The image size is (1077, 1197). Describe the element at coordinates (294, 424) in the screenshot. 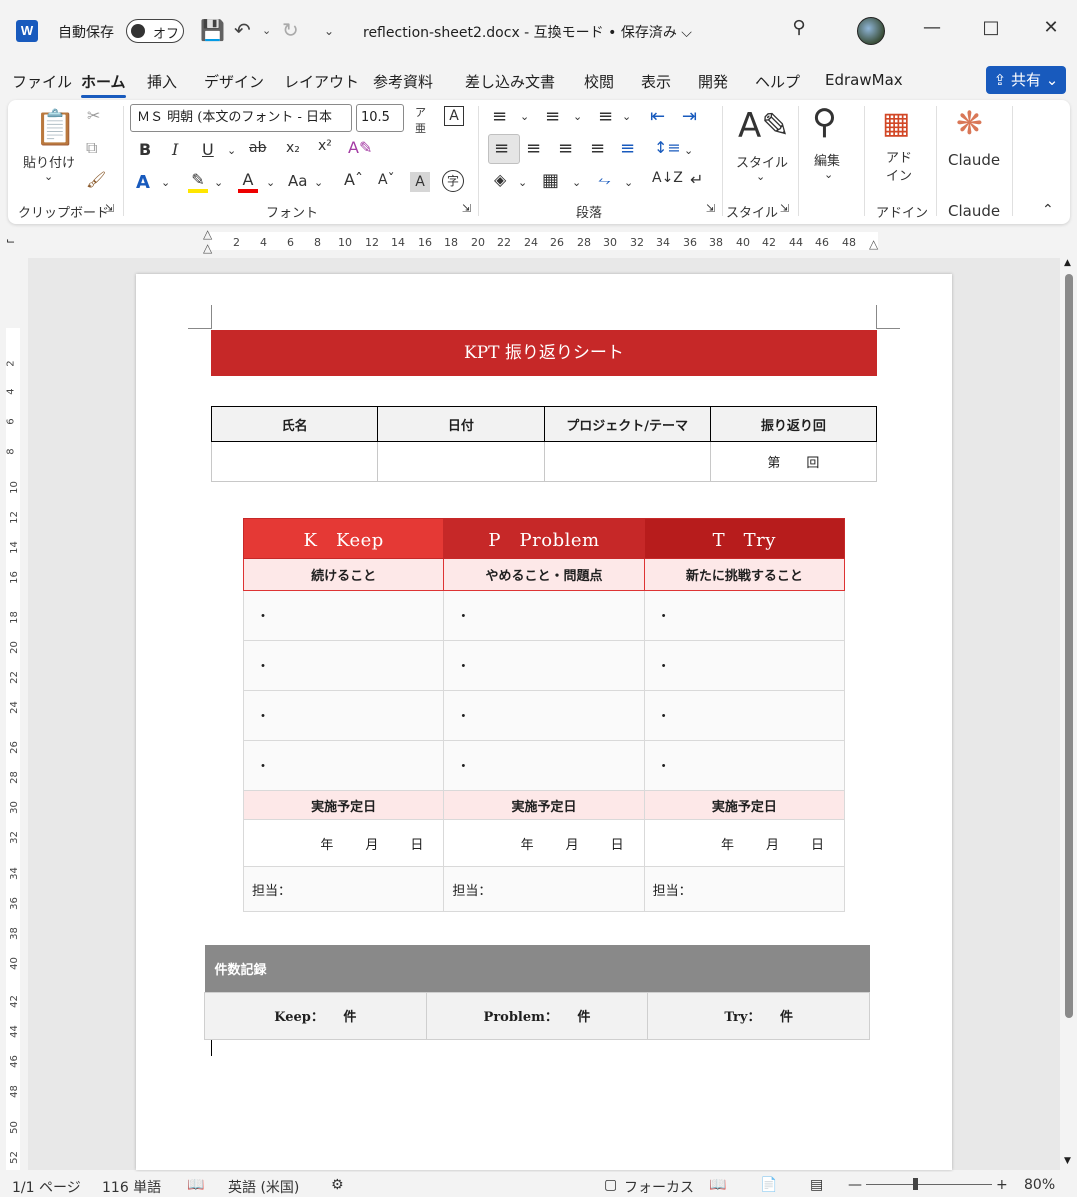

I see `info-header-name: 氏名` at that location.